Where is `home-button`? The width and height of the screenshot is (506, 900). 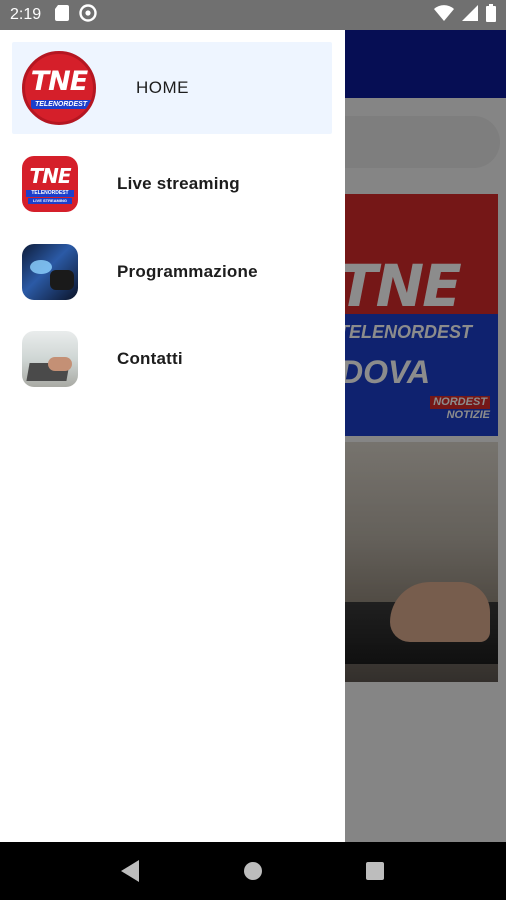 home-button is located at coordinates (253, 871).